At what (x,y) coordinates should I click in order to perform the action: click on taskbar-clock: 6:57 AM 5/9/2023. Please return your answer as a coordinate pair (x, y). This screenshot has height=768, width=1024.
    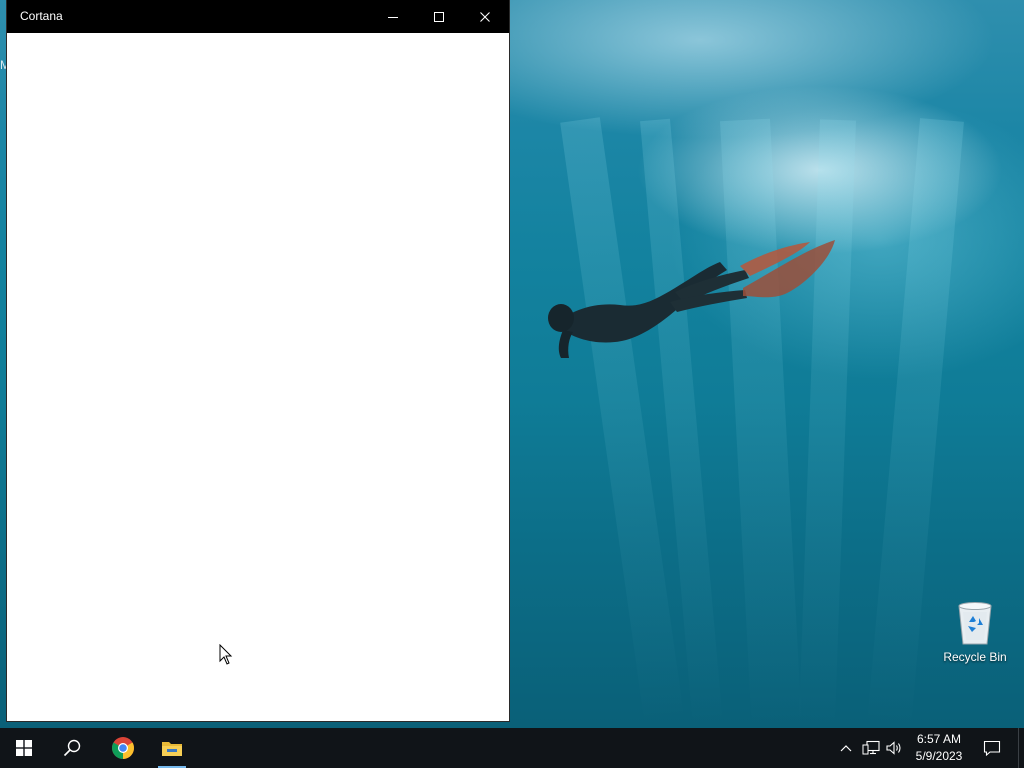
    Looking at the image, I should click on (939, 748).